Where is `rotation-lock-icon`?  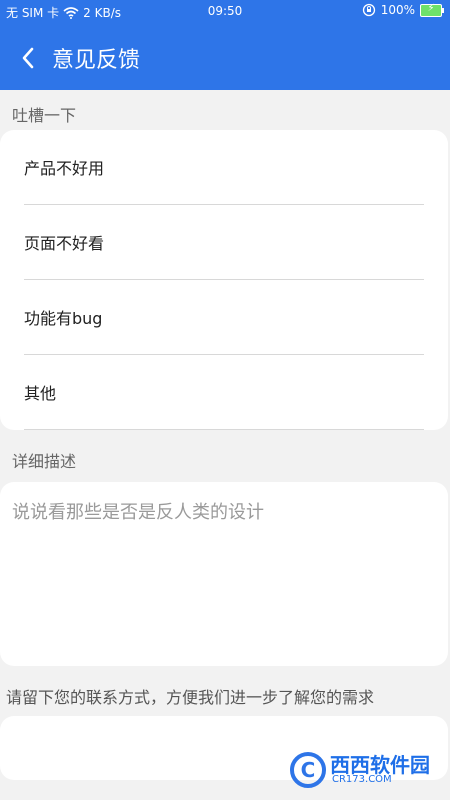 rotation-lock-icon is located at coordinates (368, 10).